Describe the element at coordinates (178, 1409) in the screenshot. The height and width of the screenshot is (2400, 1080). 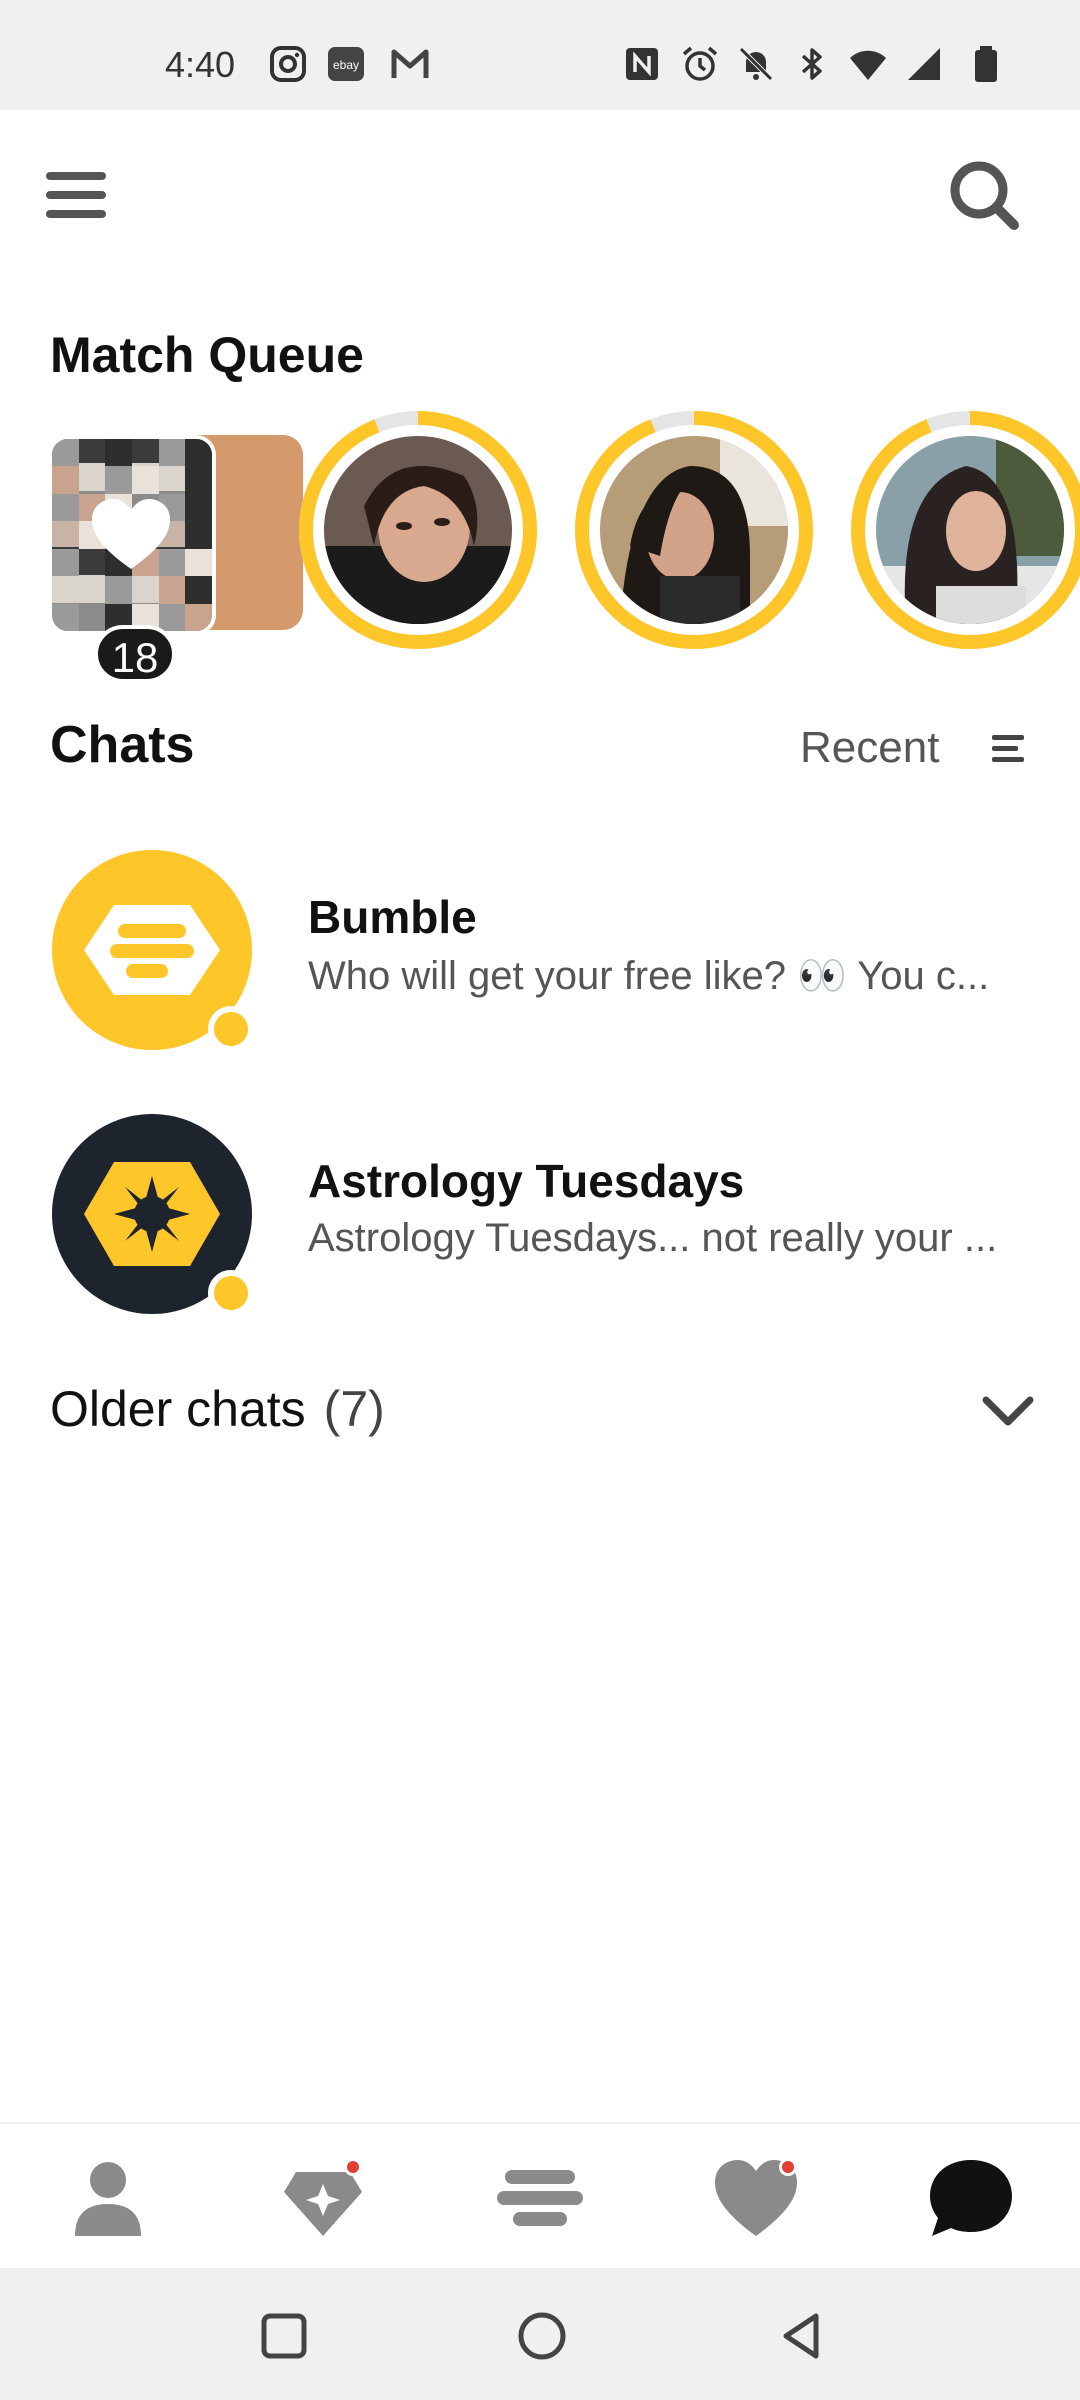
I see `older-chats-label: Older chats` at that location.